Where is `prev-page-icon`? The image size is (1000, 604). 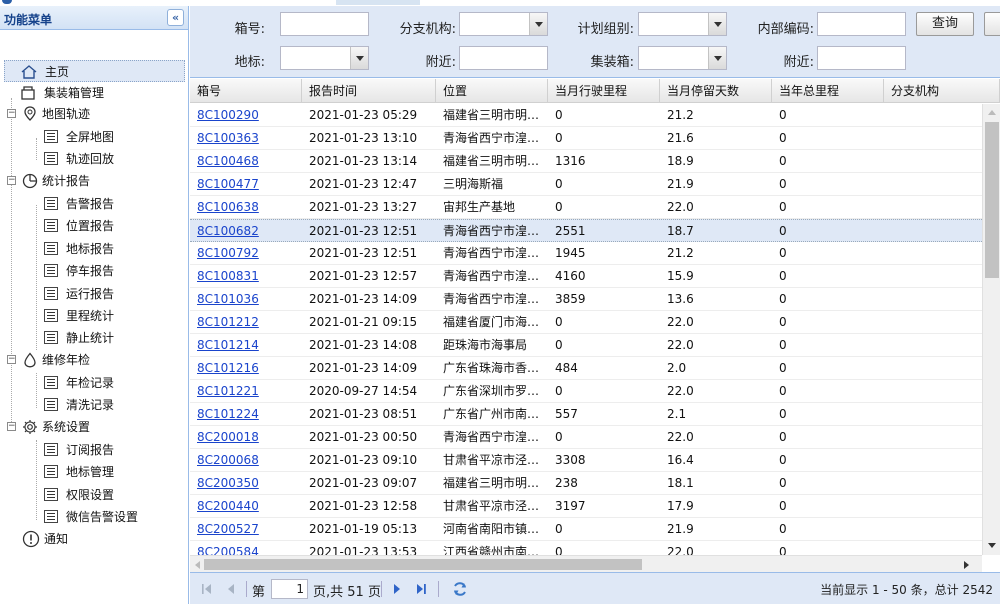
prev-page-icon is located at coordinates (231, 589).